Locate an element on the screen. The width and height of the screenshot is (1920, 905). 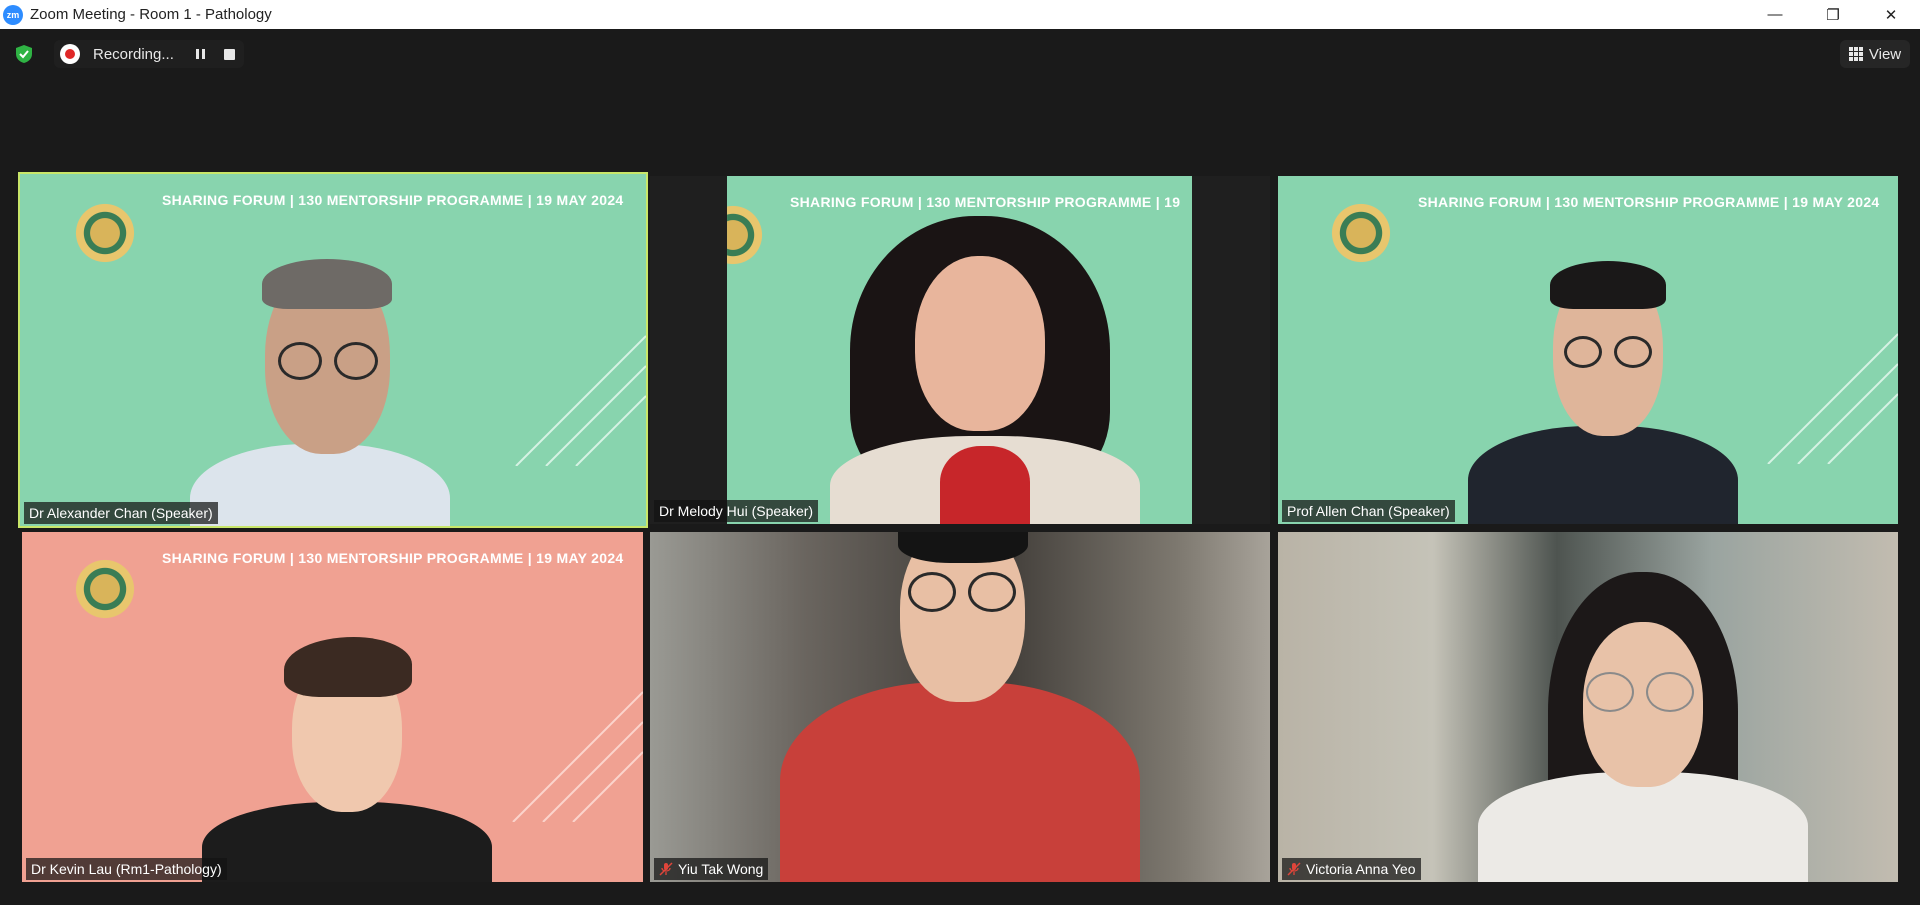
participant-name-label: Yiu Tak Wong is located at coordinates (711, 869).